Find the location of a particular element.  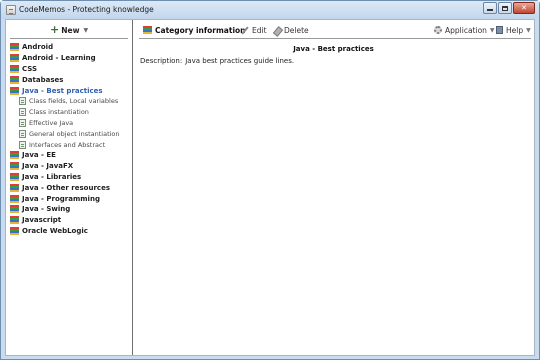

tree-item-java-other-resources: Java - Other resources is located at coordinates (70, 187).